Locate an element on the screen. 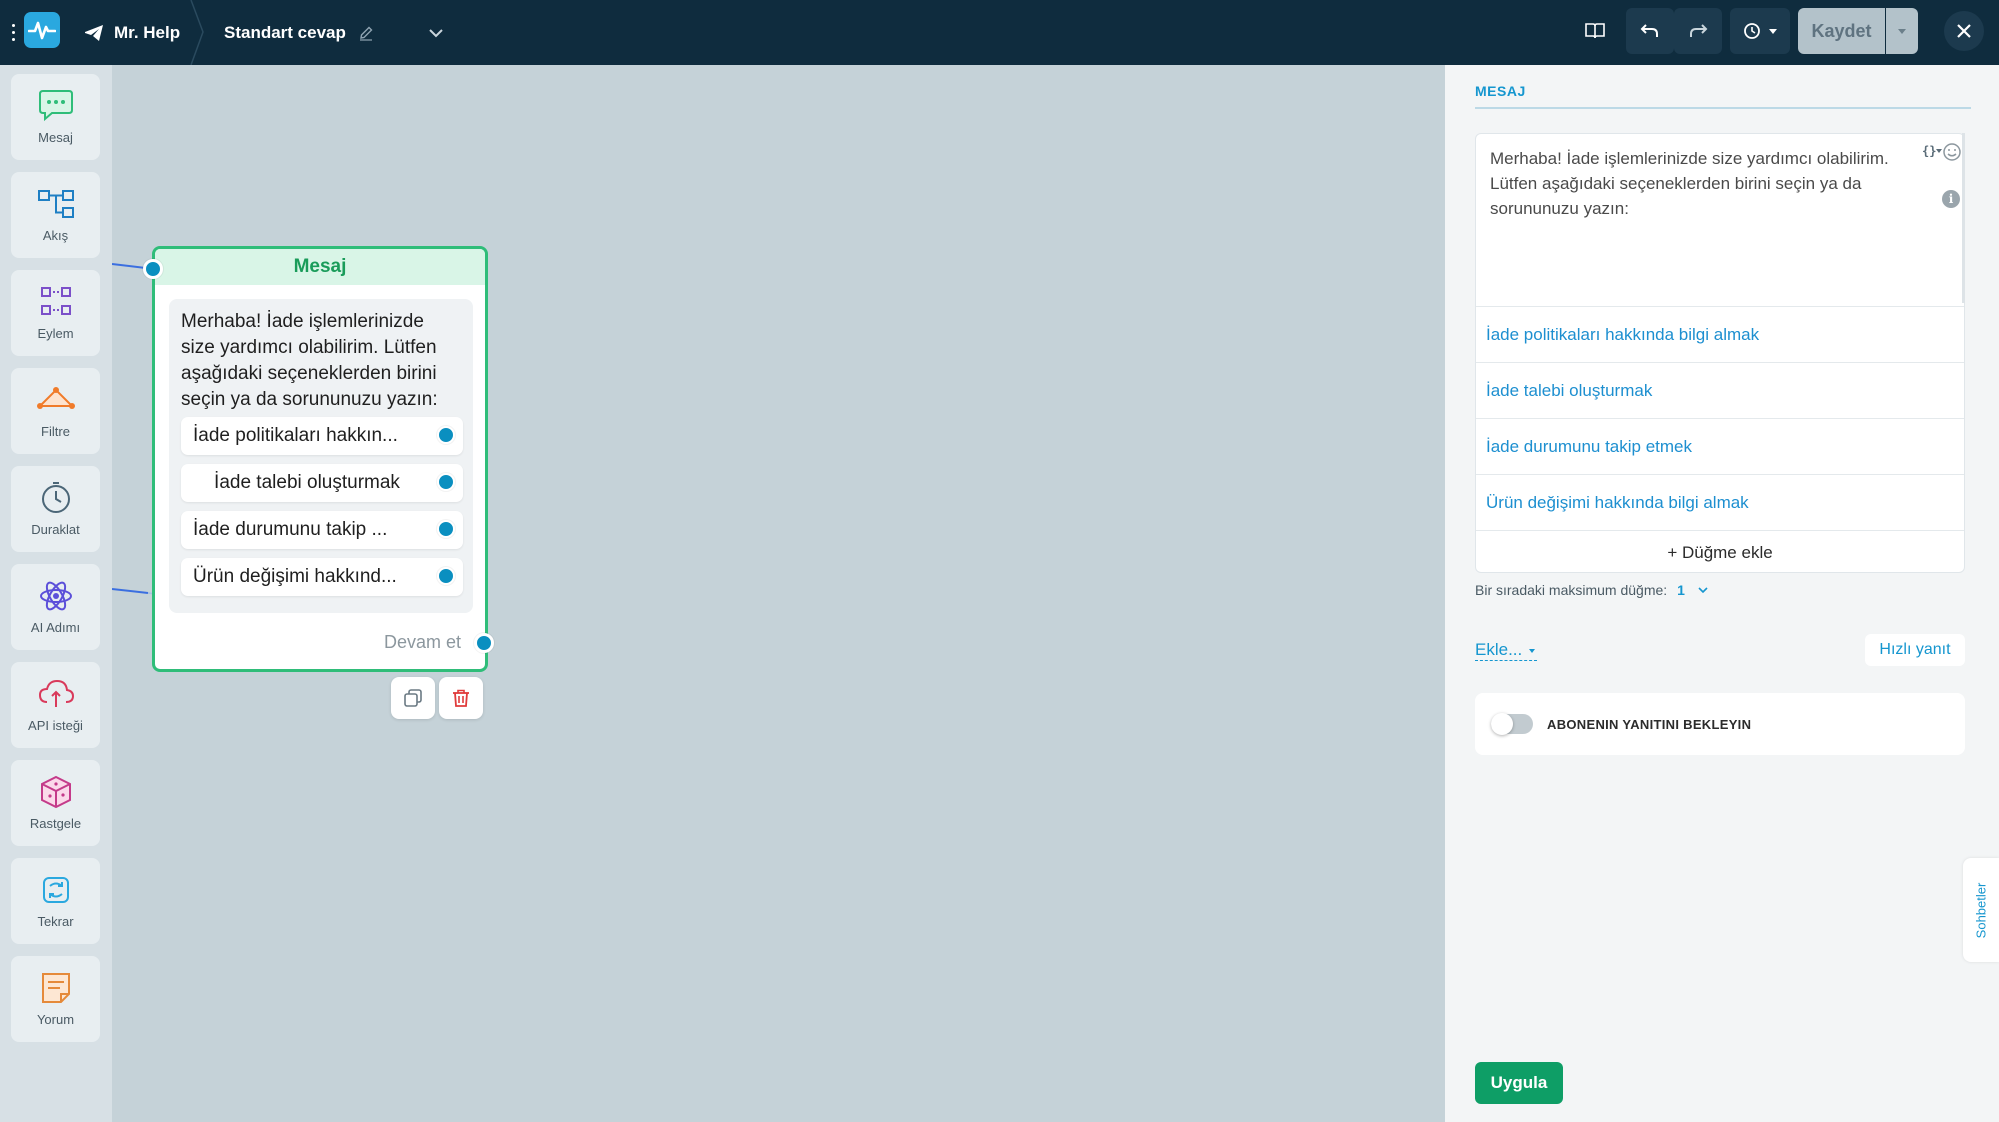  info-icon: i is located at coordinates (1951, 199).